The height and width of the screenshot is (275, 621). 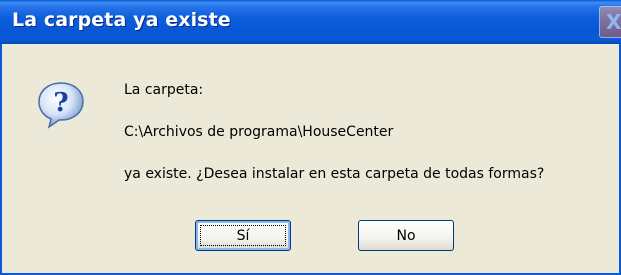 I want to click on dialog-title: La carpeta ya existe, so click(x=121, y=20).